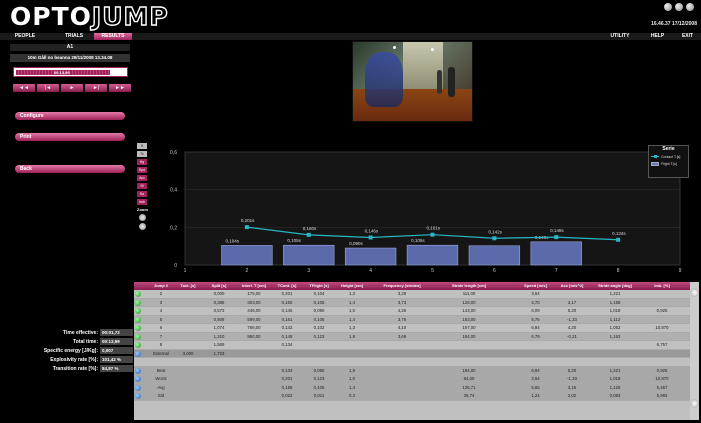 The height and width of the screenshot is (423, 701). What do you see at coordinates (412, 396) in the screenshot?
I see `table-row: Std 0,022 0,011 0,3 39,74 1,24 2,02 0,083 5,993` at bounding box center [412, 396].